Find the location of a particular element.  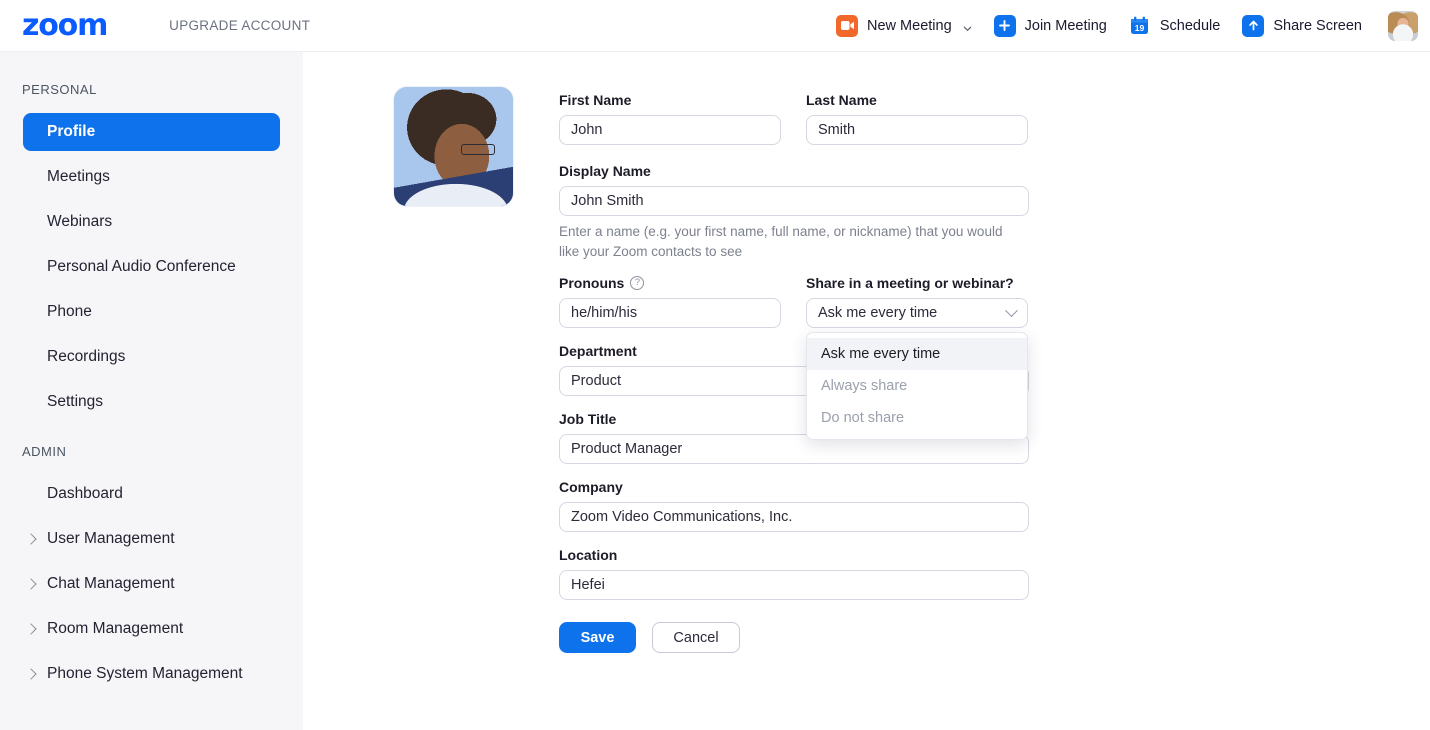

profile-avatar is located at coordinates (453, 146).